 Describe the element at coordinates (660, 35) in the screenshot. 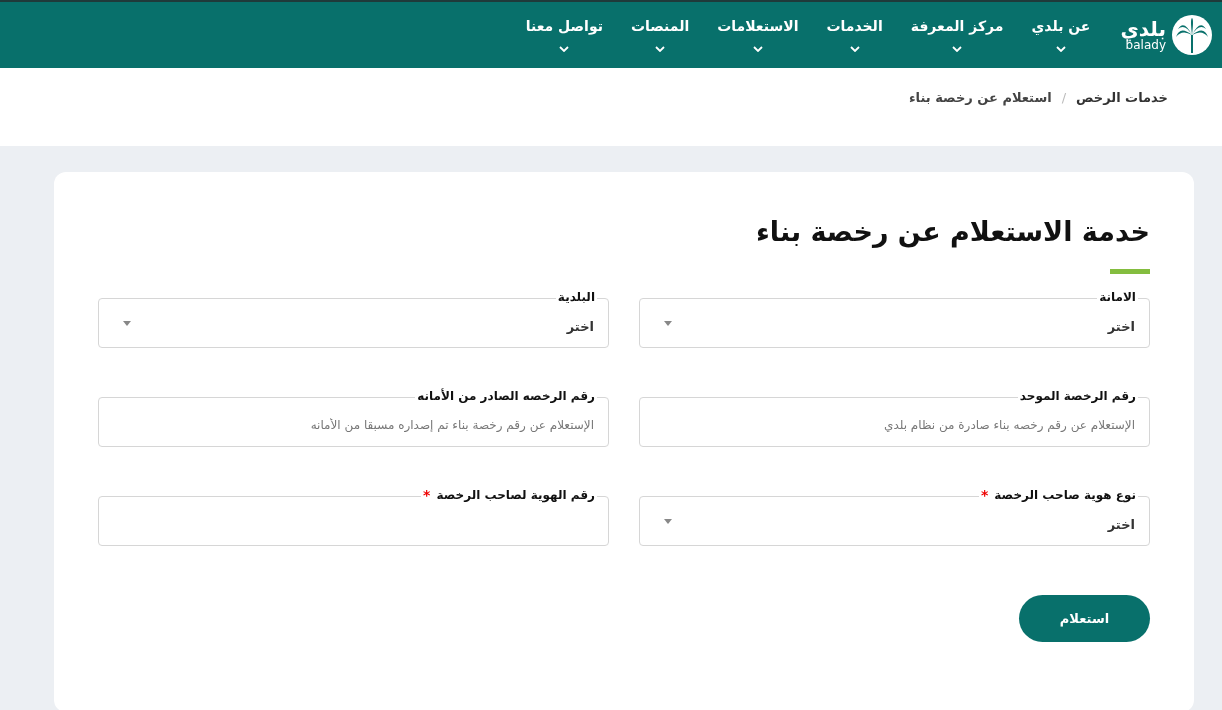

I see `nav-menu-item: المنصات` at that location.